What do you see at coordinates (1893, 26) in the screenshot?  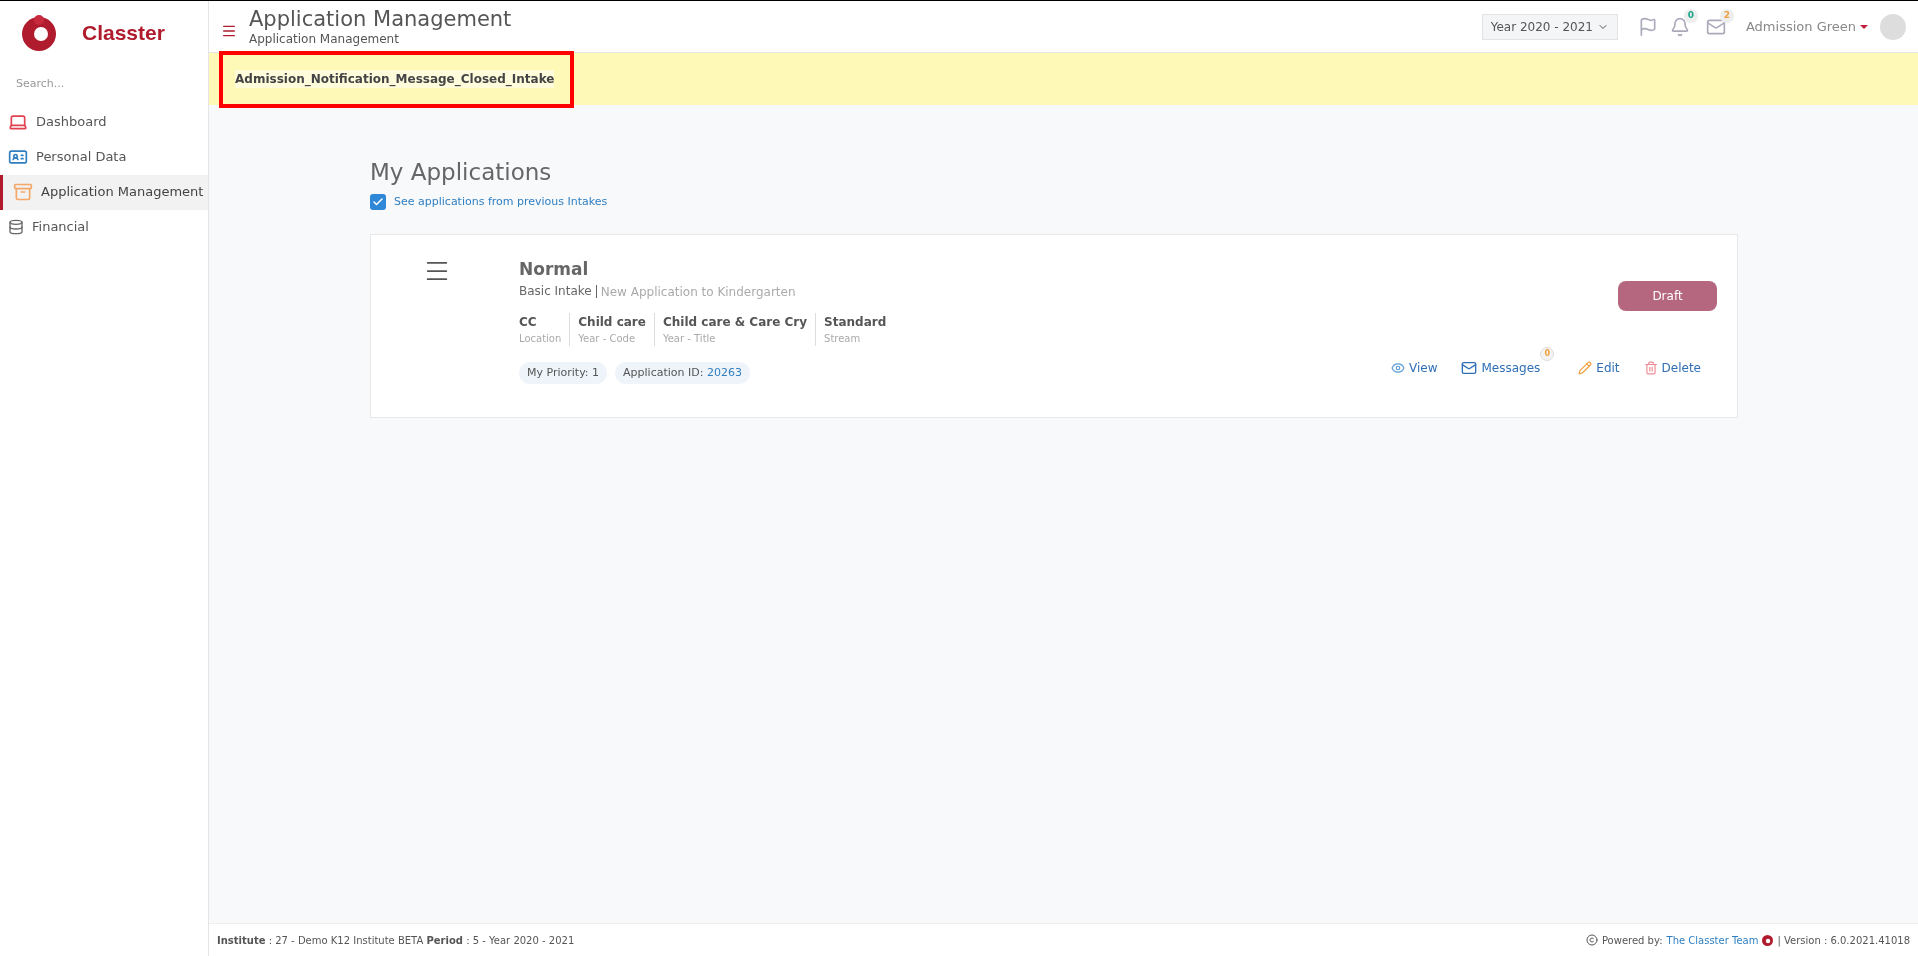 I see `avatar` at bounding box center [1893, 26].